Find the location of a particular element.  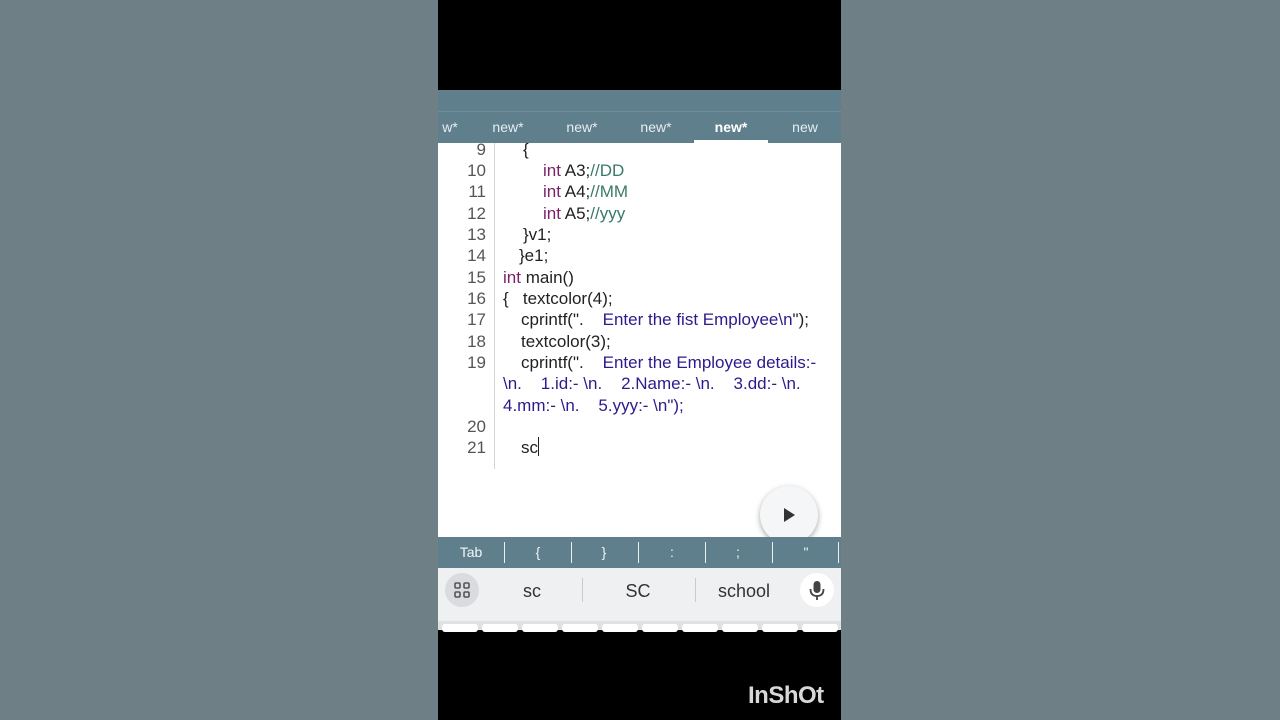

code-line-19-wrap-1: \n. 1.id:- \n. 2.Name:- \n. 3.dd:- \n. is located at coordinates (652, 383).